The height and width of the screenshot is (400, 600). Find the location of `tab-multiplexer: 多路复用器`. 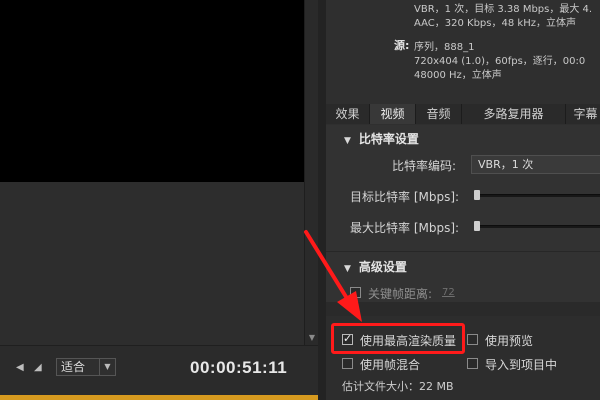

tab-multiplexer: 多路复用器 is located at coordinates (514, 114).